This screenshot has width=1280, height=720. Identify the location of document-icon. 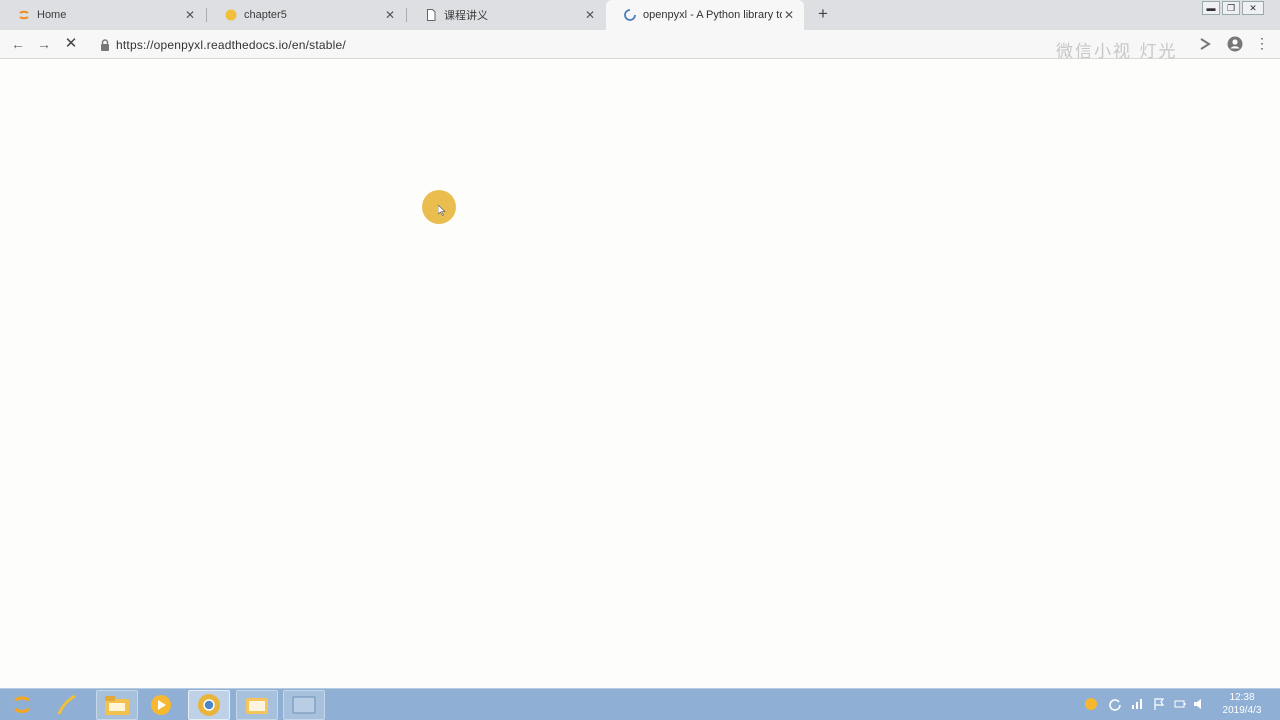
(431, 15).